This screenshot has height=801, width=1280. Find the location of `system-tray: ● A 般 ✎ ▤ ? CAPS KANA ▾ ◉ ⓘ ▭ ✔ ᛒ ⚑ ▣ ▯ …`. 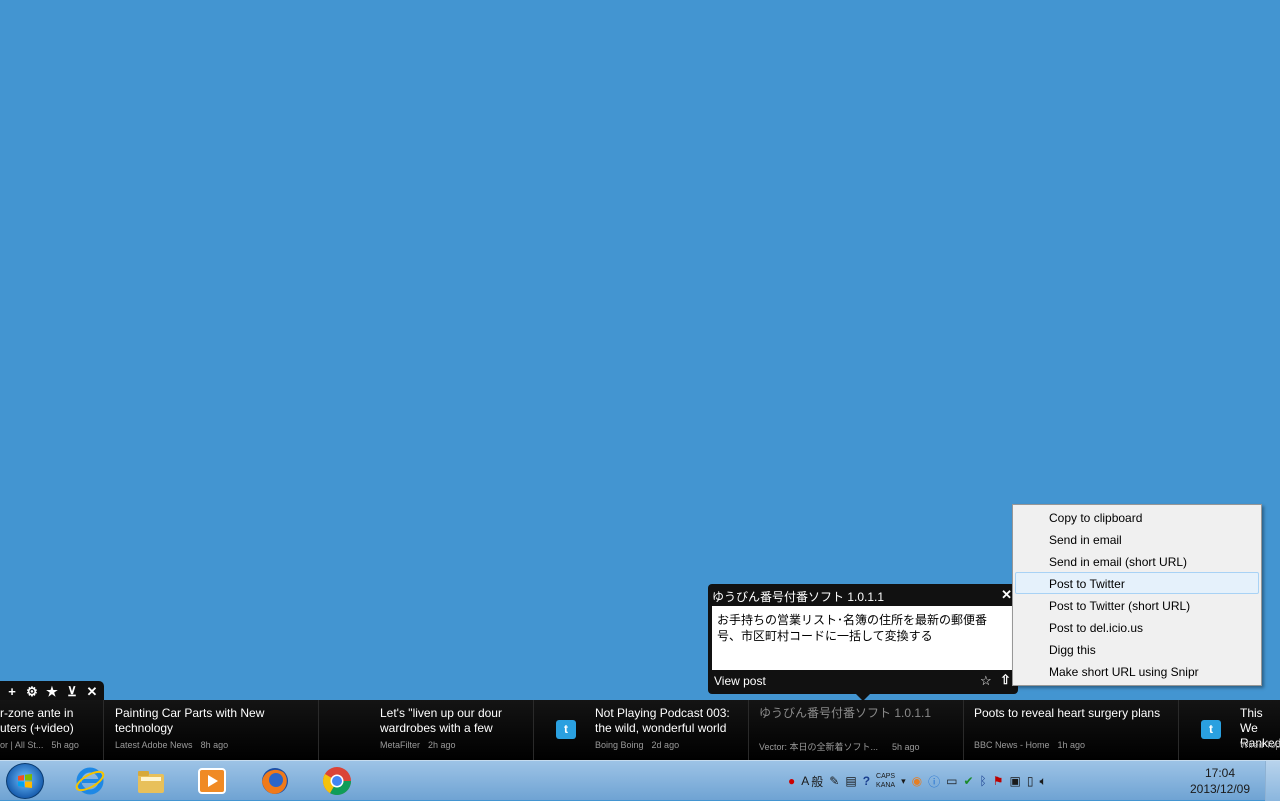

system-tray: ● A 般 ✎ ▤ ? CAPS KANA ▾ ◉ ⓘ ▭ ✔ ᛒ ⚑ ▣ ▯ … is located at coordinates (920, 781).